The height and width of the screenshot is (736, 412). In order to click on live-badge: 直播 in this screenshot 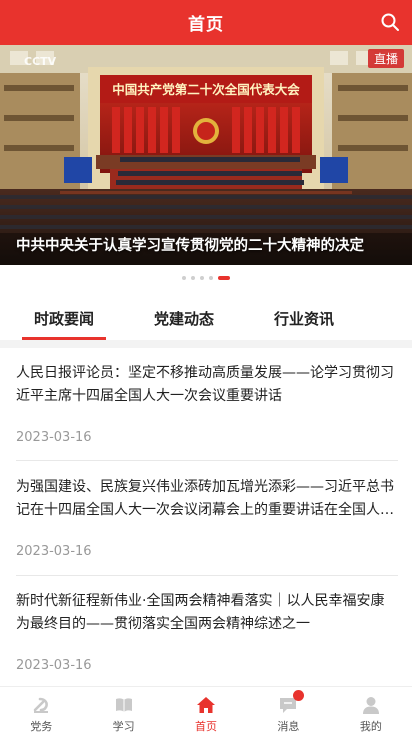, I will do `click(385, 58)`.